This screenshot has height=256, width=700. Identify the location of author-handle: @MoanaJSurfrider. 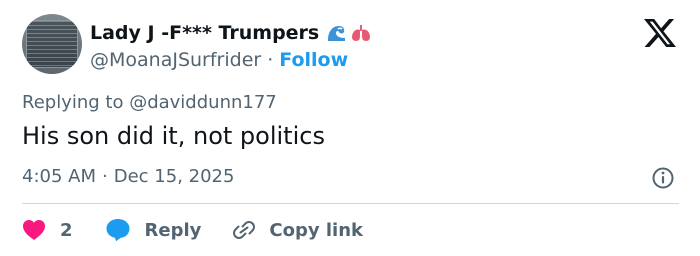
(175, 60).